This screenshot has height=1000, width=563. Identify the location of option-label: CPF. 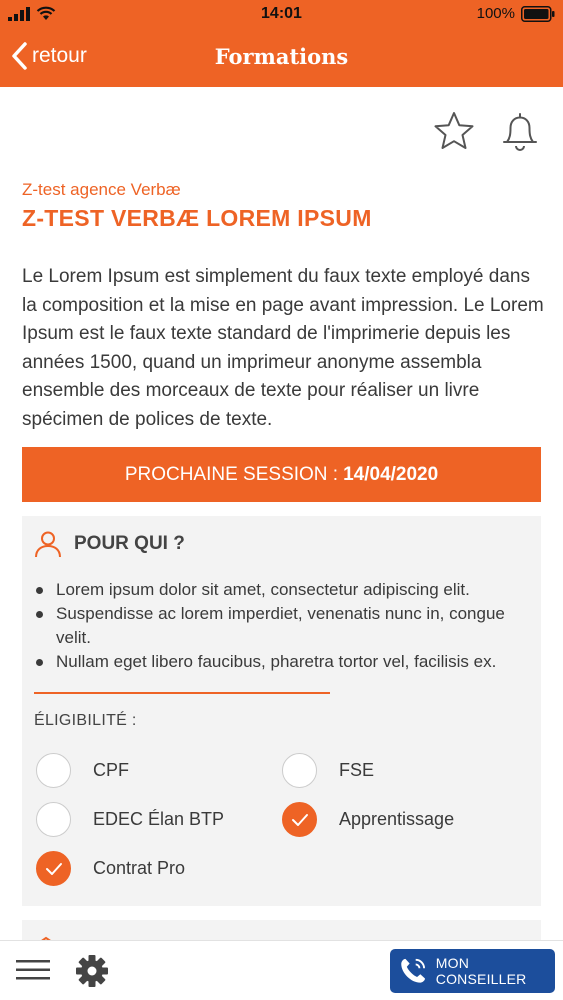
(111, 770).